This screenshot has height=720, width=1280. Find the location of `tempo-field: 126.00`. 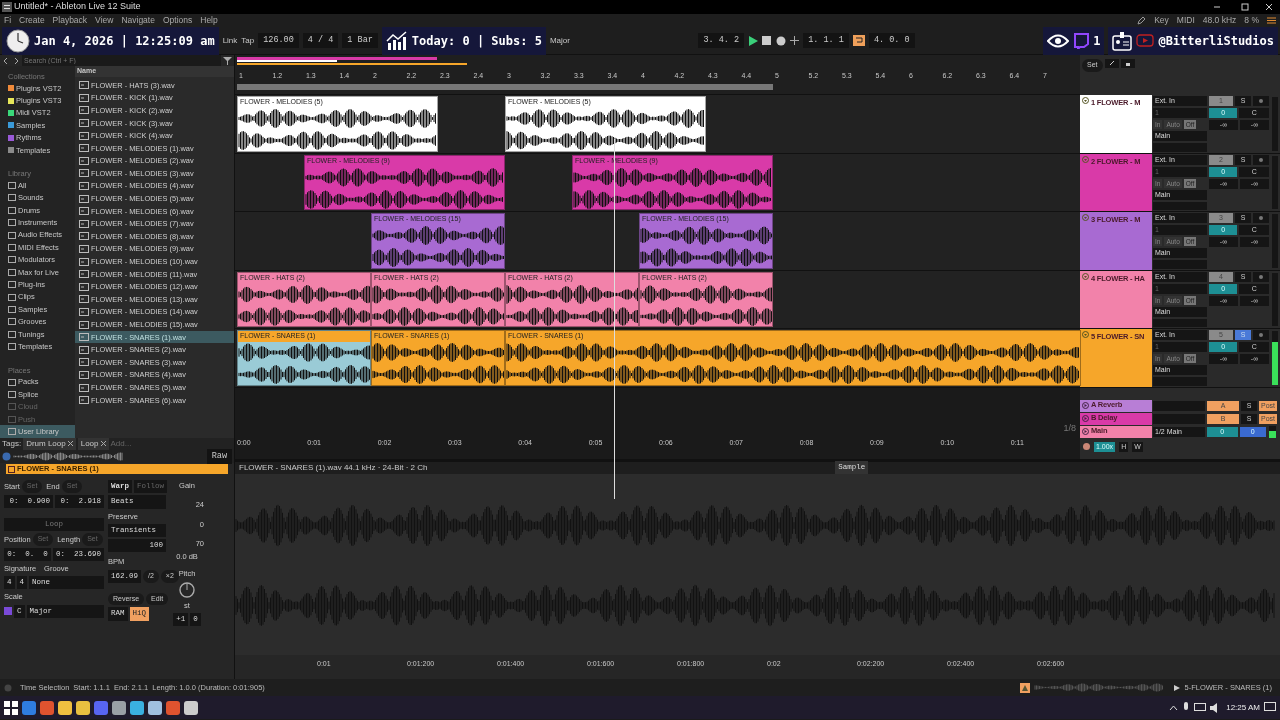

tempo-field: 126.00 is located at coordinates (278, 40).